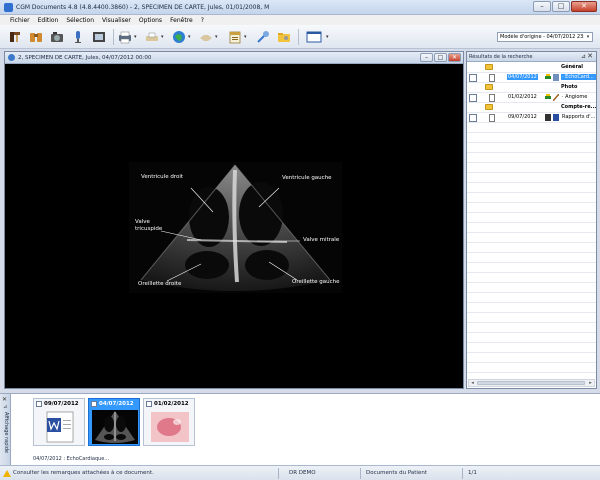 Image resolution: width=600 pixels, height=480 pixels. I want to click on thumbnail-card: 09/07/2012, so click(59, 422).